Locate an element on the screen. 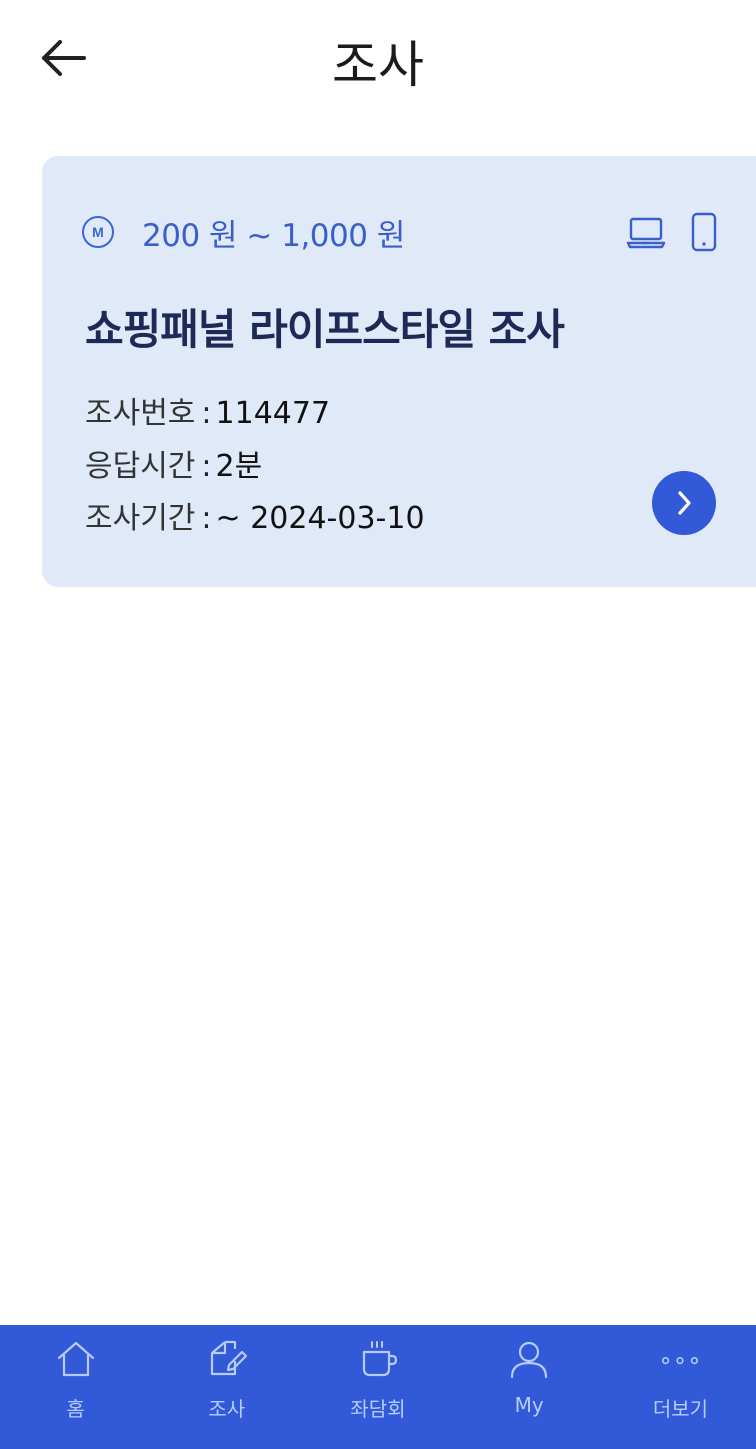  survey-edit-icon is located at coordinates (228, 1358).